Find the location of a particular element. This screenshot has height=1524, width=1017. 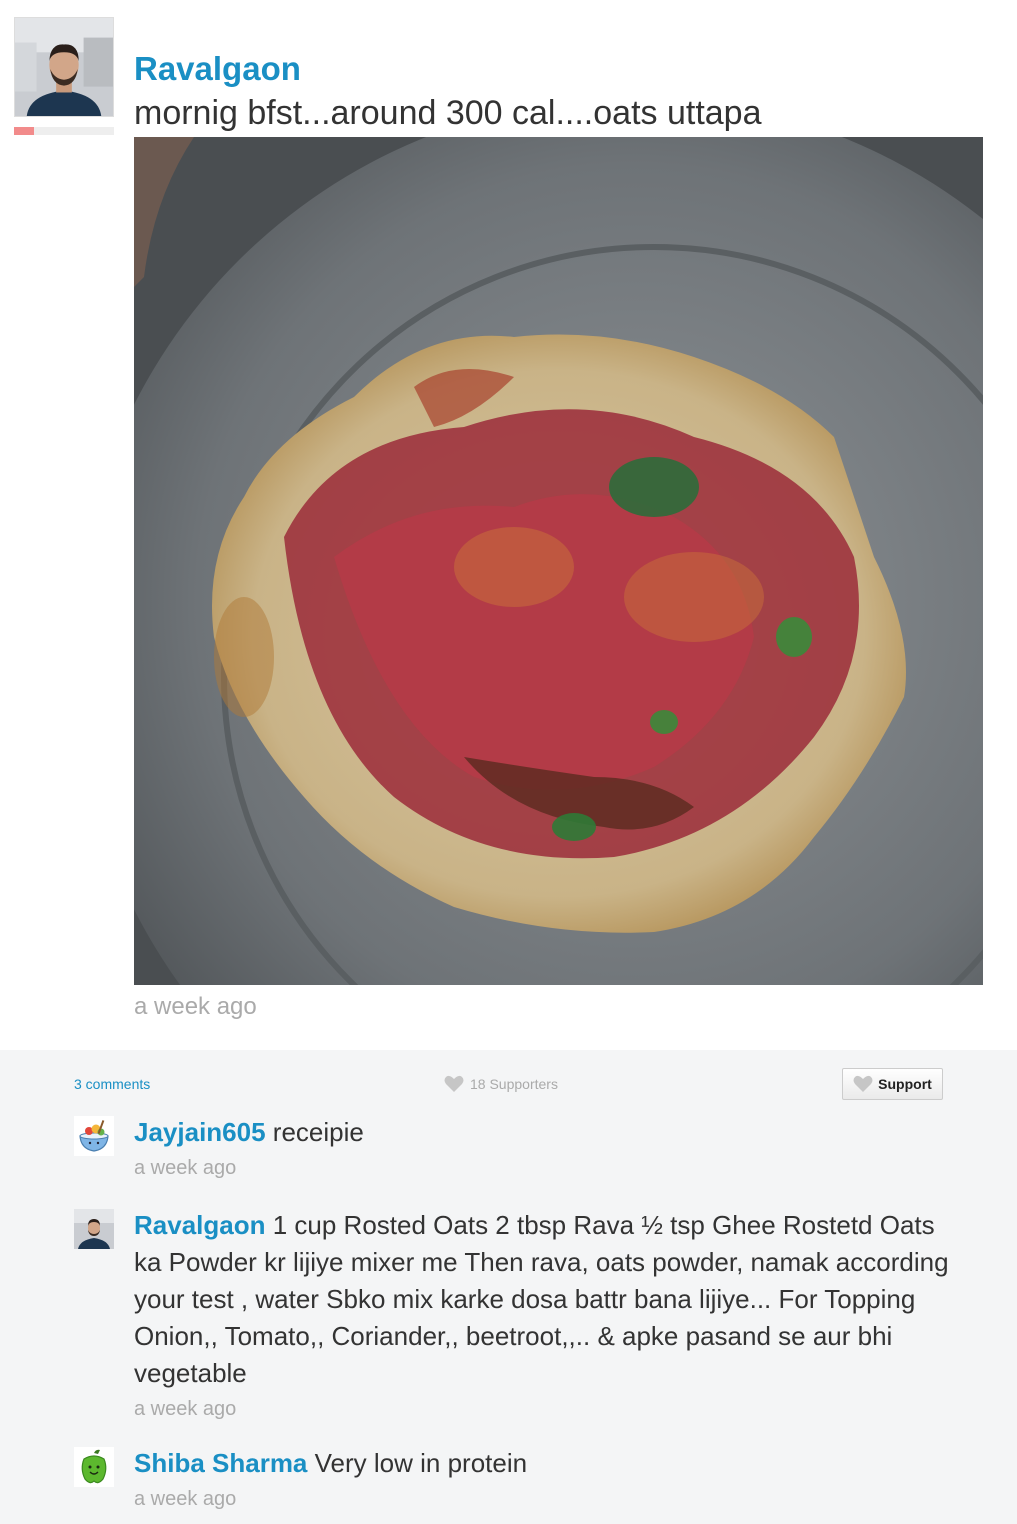

green-pepper-icon is located at coordinates (94, 1467).